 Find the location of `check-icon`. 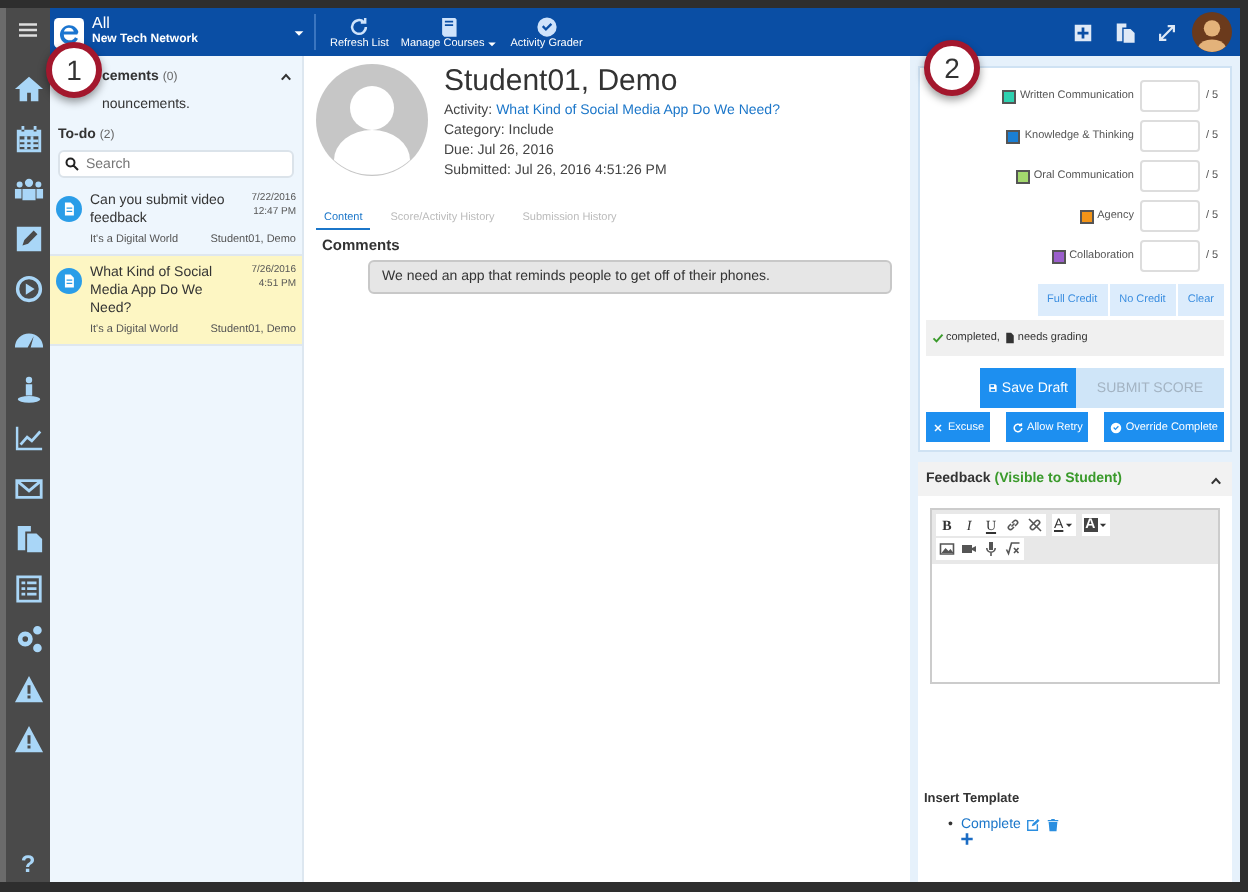

check-icon is located at coordinates (938, 338).